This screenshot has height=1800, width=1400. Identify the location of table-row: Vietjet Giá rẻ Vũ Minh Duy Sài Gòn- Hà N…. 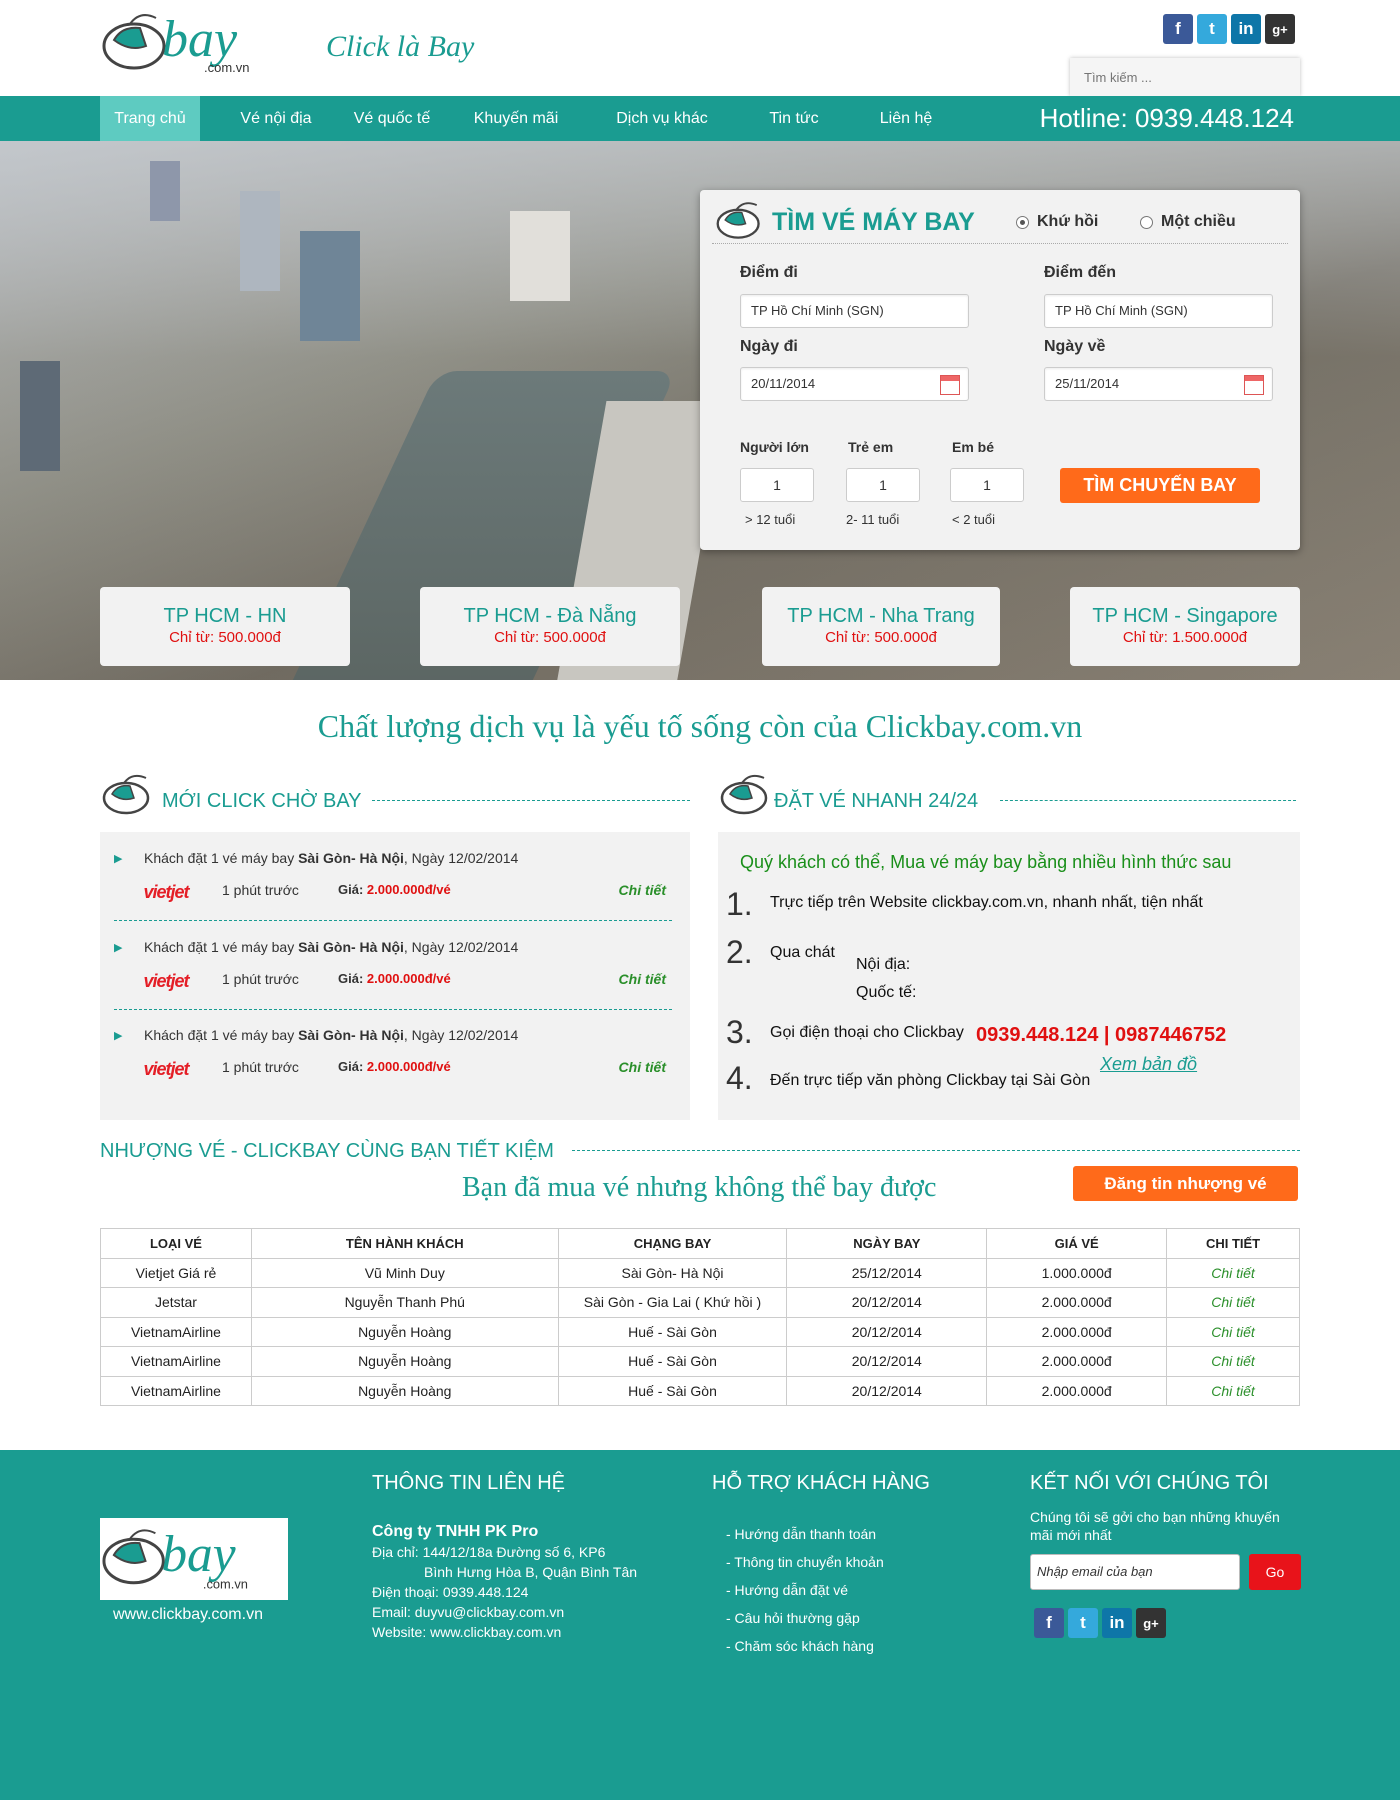
(700, 1272).